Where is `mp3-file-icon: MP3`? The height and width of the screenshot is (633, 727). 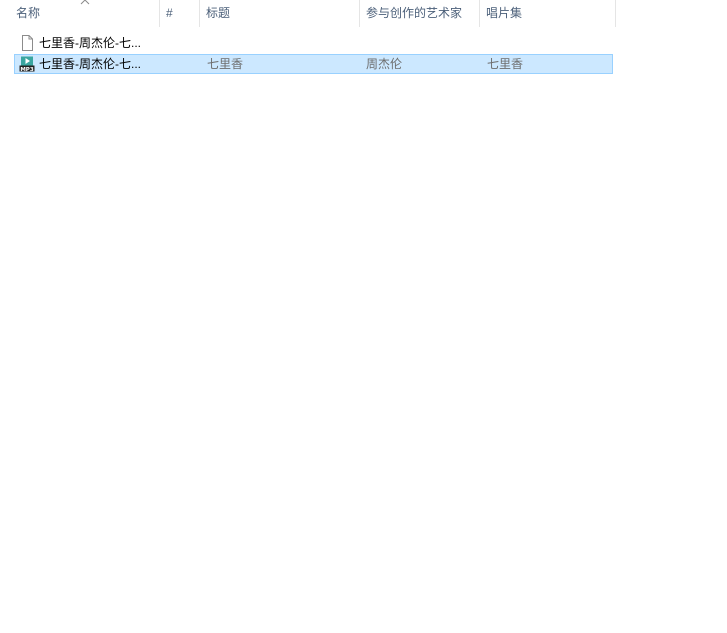 mp3-file-icon: MP3 is located at coordinates (27, 64).